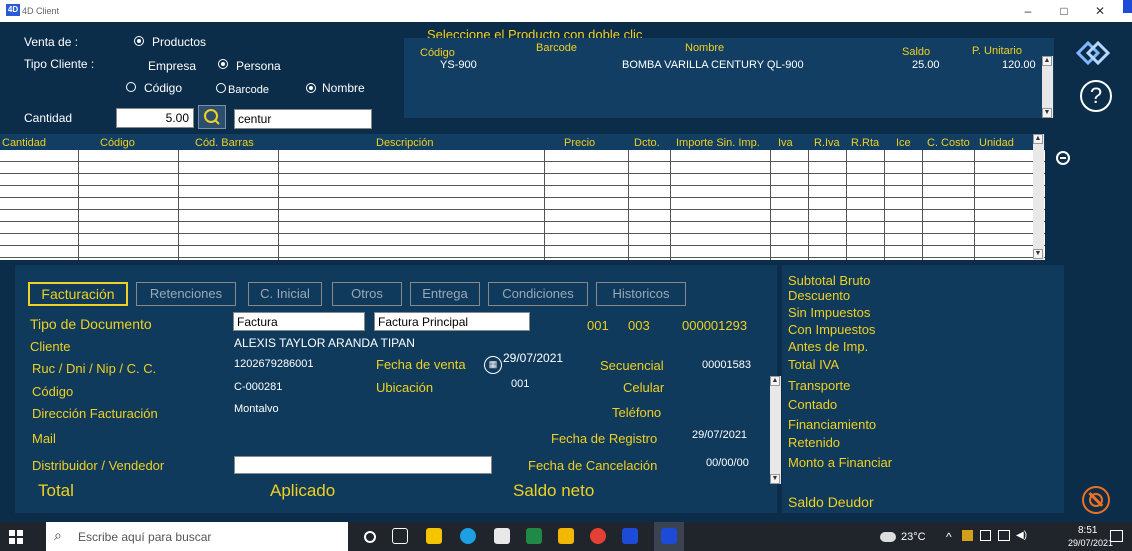 This screenshot has height=551, width=1132. Describe the element at coordinates (1096, 500) in the screenshot. I see `cancel-circle-icon` at that location.